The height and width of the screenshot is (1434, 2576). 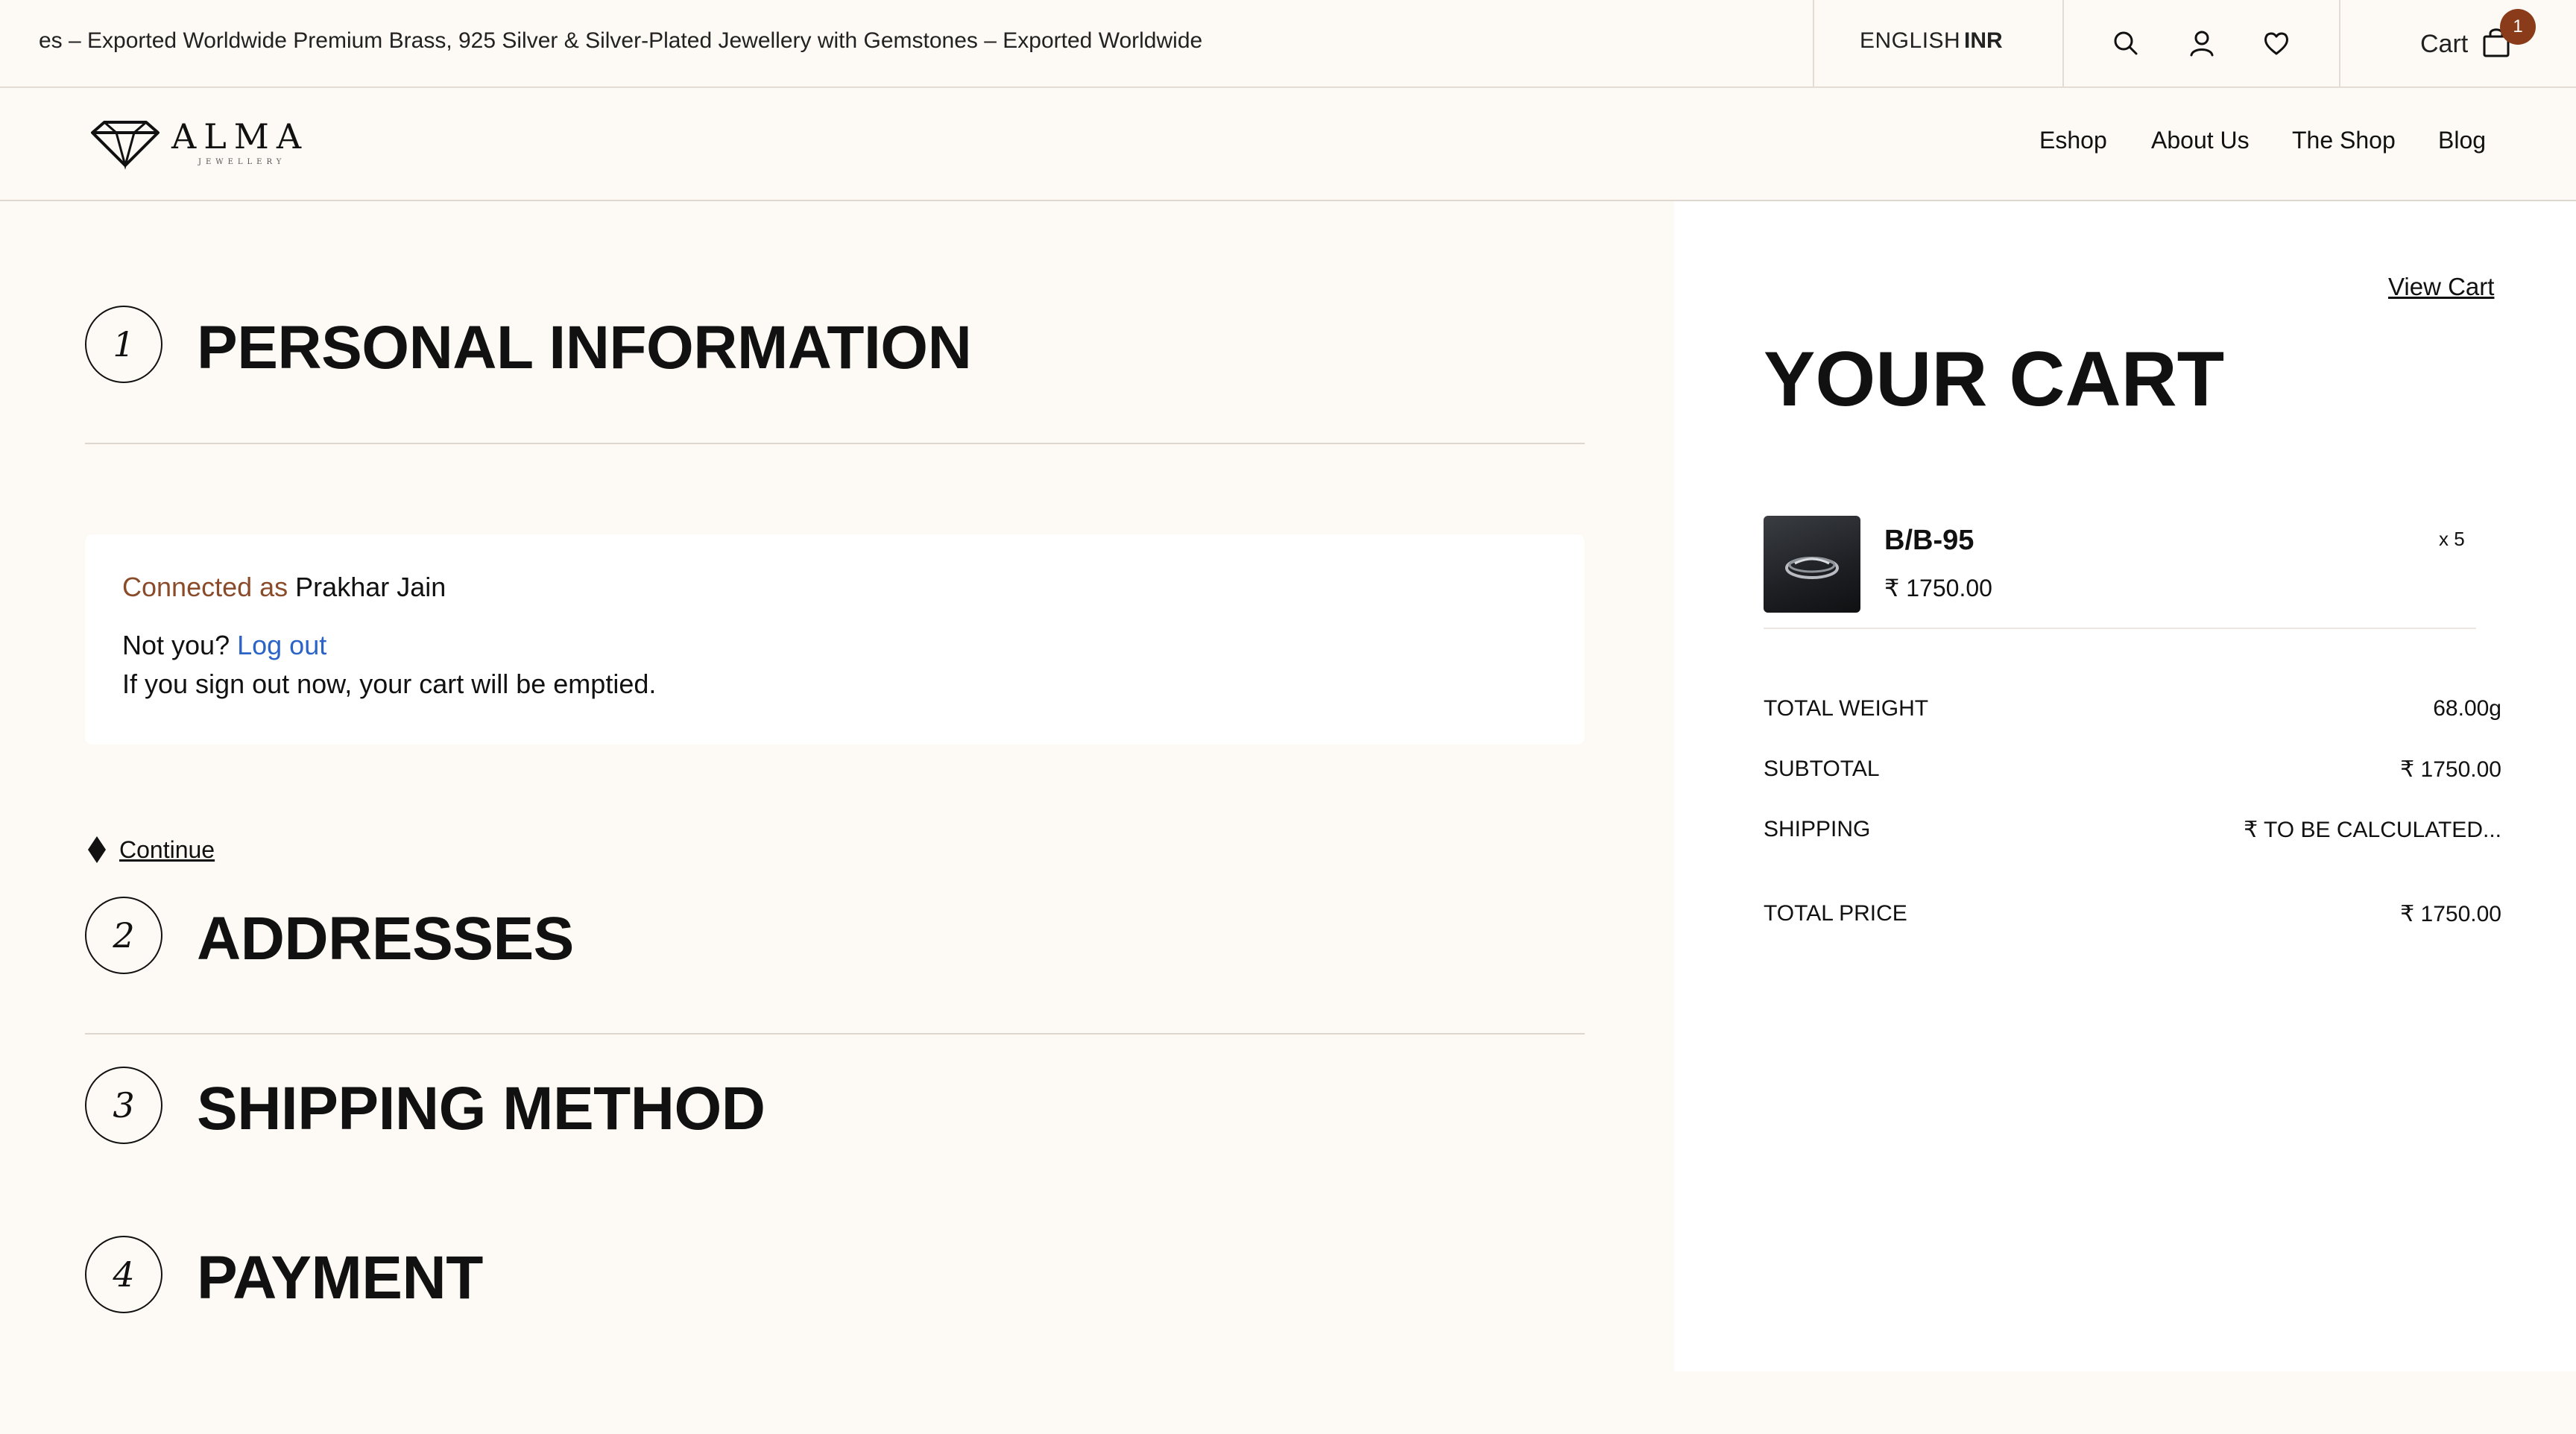 What do you see at coordinates (2120, 572) in the screenshot?
I see `cart-item: B/B-95 ₹ 1750.00 x 5` at bounding box center [2120, 572].